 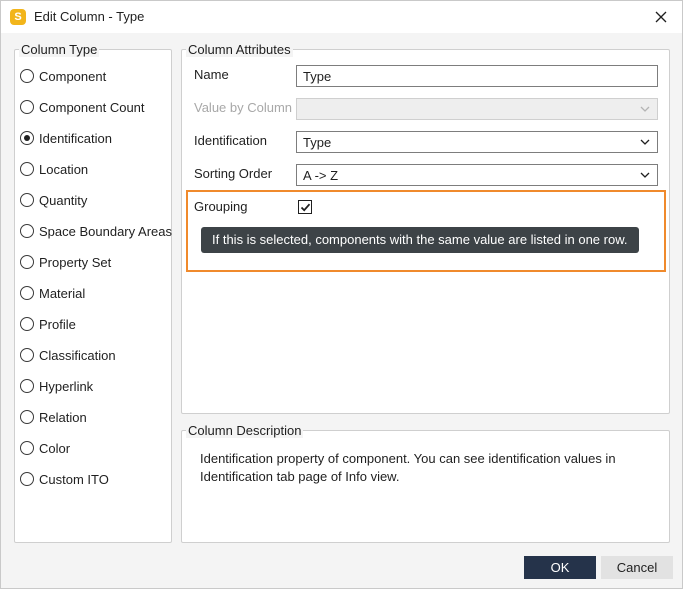 I want to click on radio-option-label: Component Count, so click(x=92, y=107).